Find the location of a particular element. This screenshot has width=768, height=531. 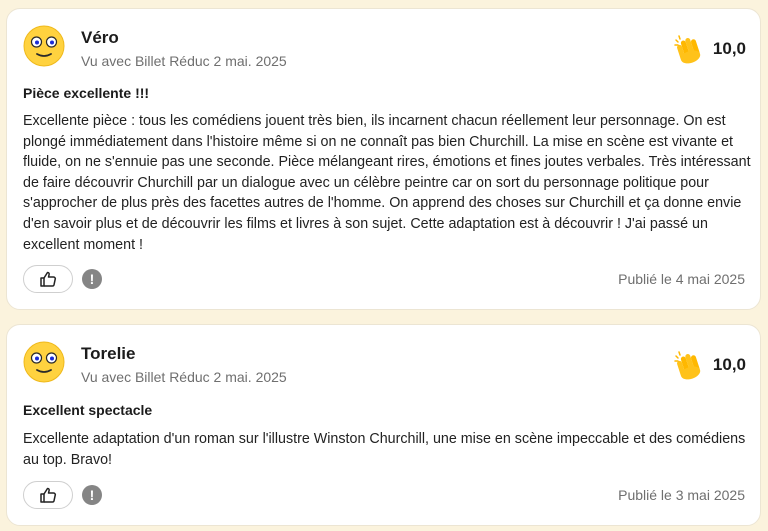

published-date: Publié le 4 mai 2025 is located at coordinates (681, 279).